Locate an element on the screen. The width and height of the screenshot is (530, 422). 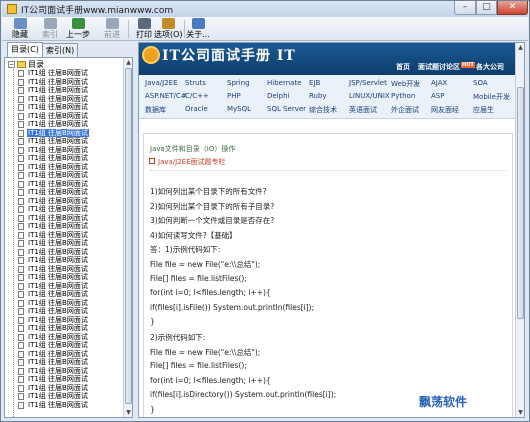
article-line: for(int i=0; i<files.length; i++){ is located at coordinates (210, 380).